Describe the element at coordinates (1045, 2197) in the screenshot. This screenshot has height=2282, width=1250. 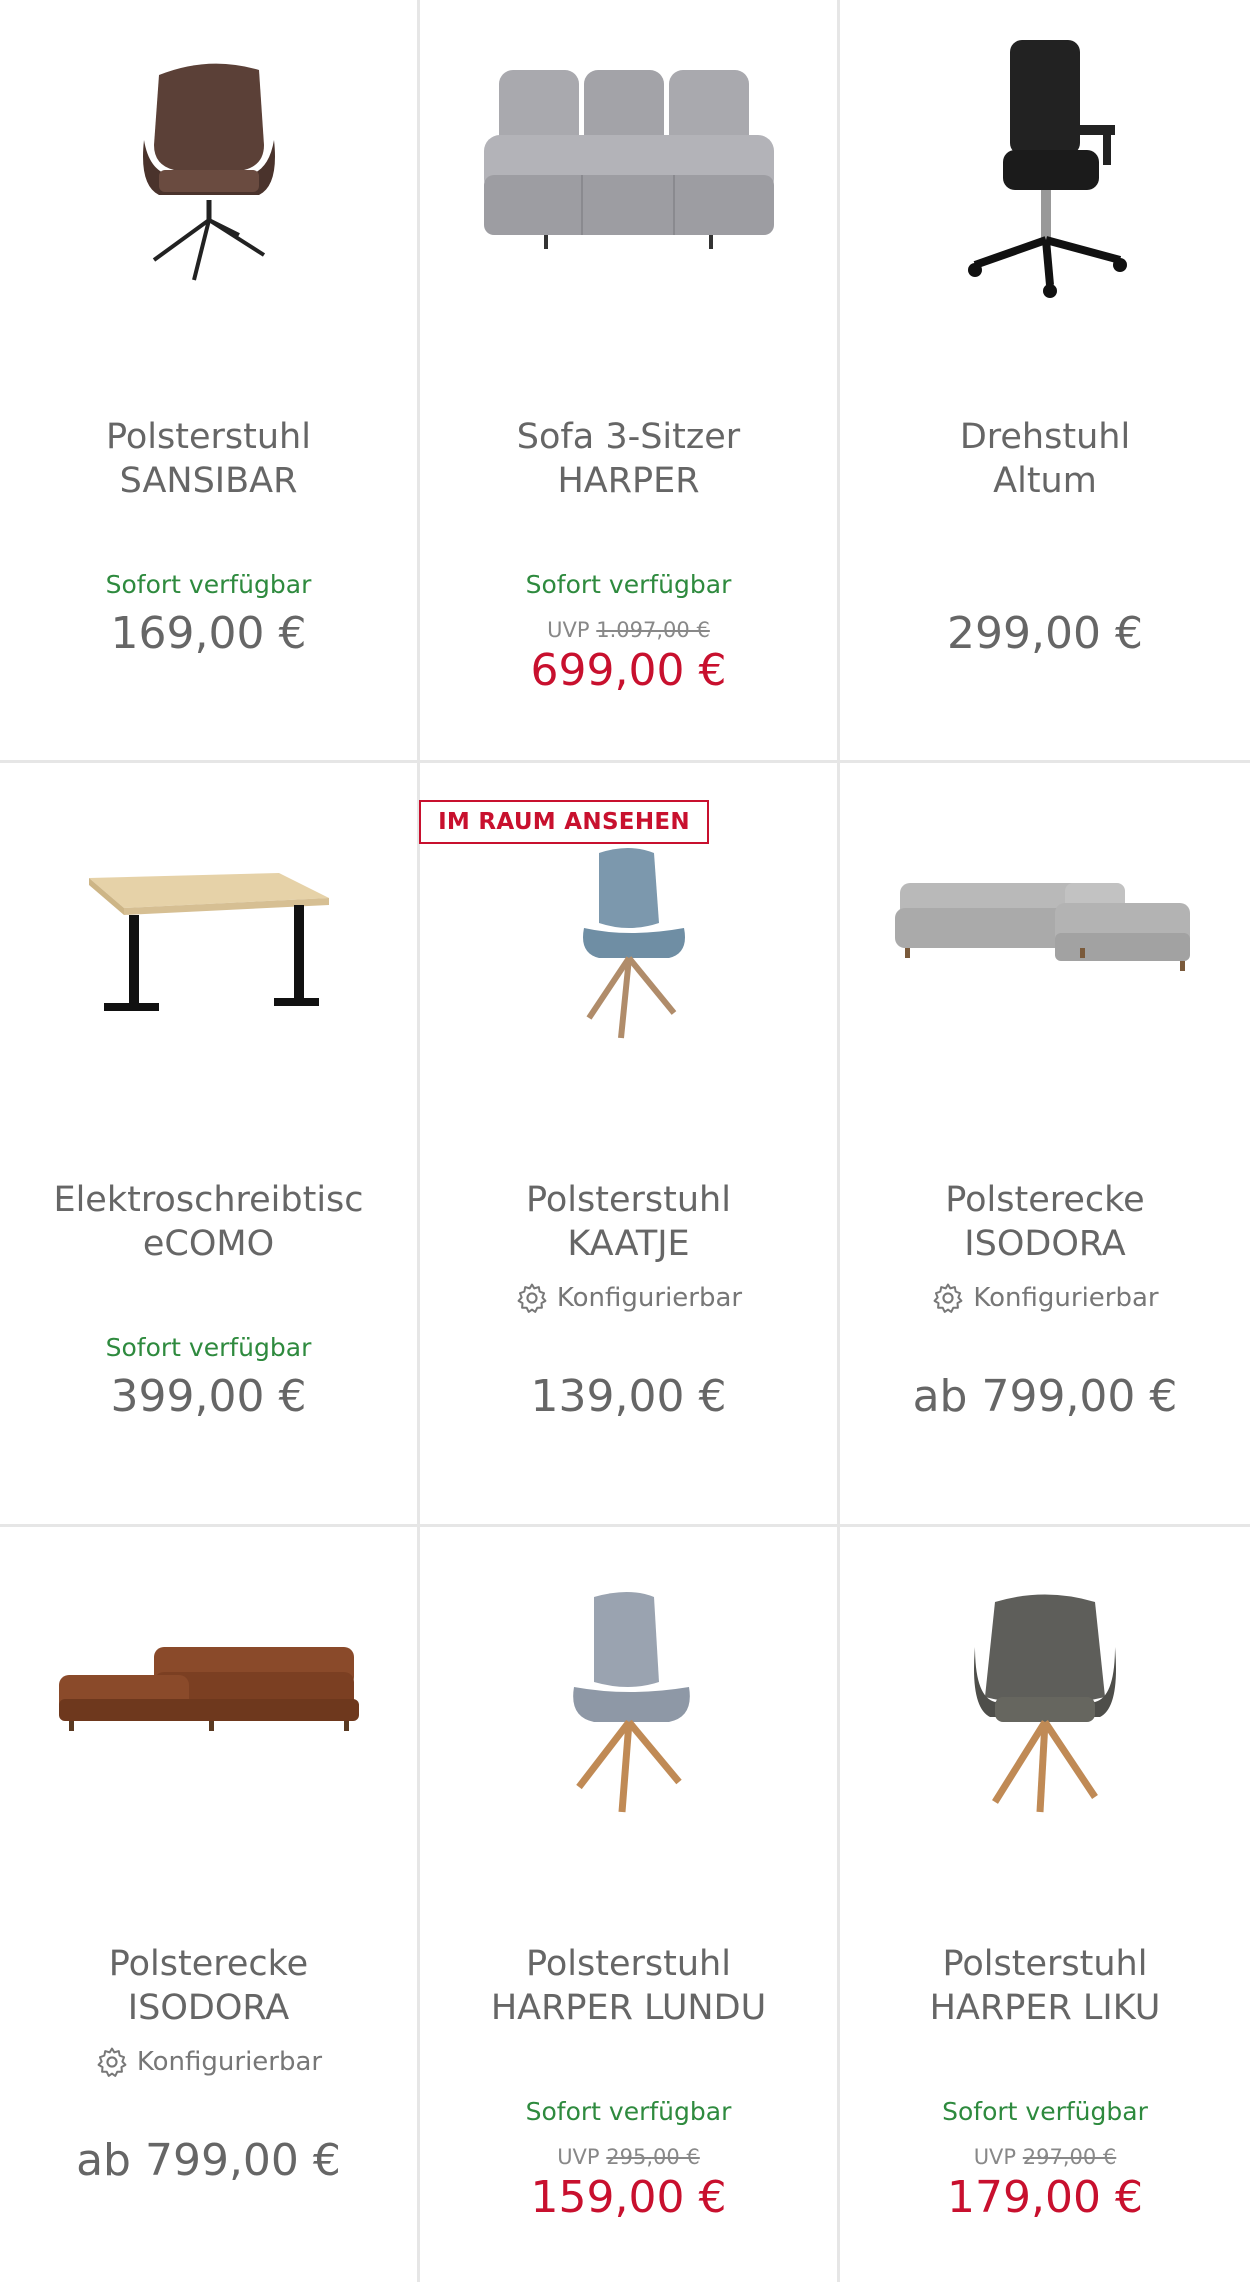
I see `product-price: 179,00 €` at that location.